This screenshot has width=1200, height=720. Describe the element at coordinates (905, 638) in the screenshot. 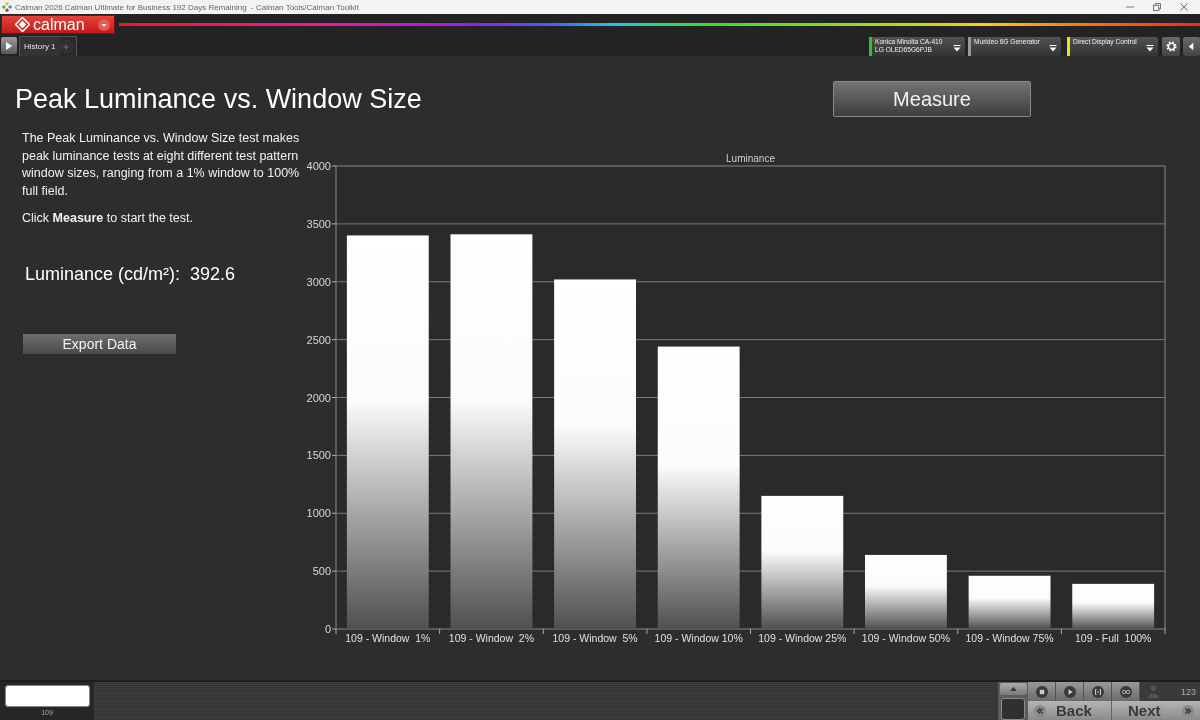

I see `axis-label: 109 - Window 50%` at that location.